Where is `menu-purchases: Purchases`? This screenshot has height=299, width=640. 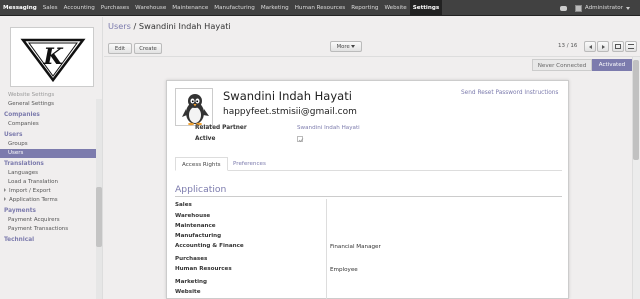 menu-purchases: Purchases is located at coordinates (115, 8).